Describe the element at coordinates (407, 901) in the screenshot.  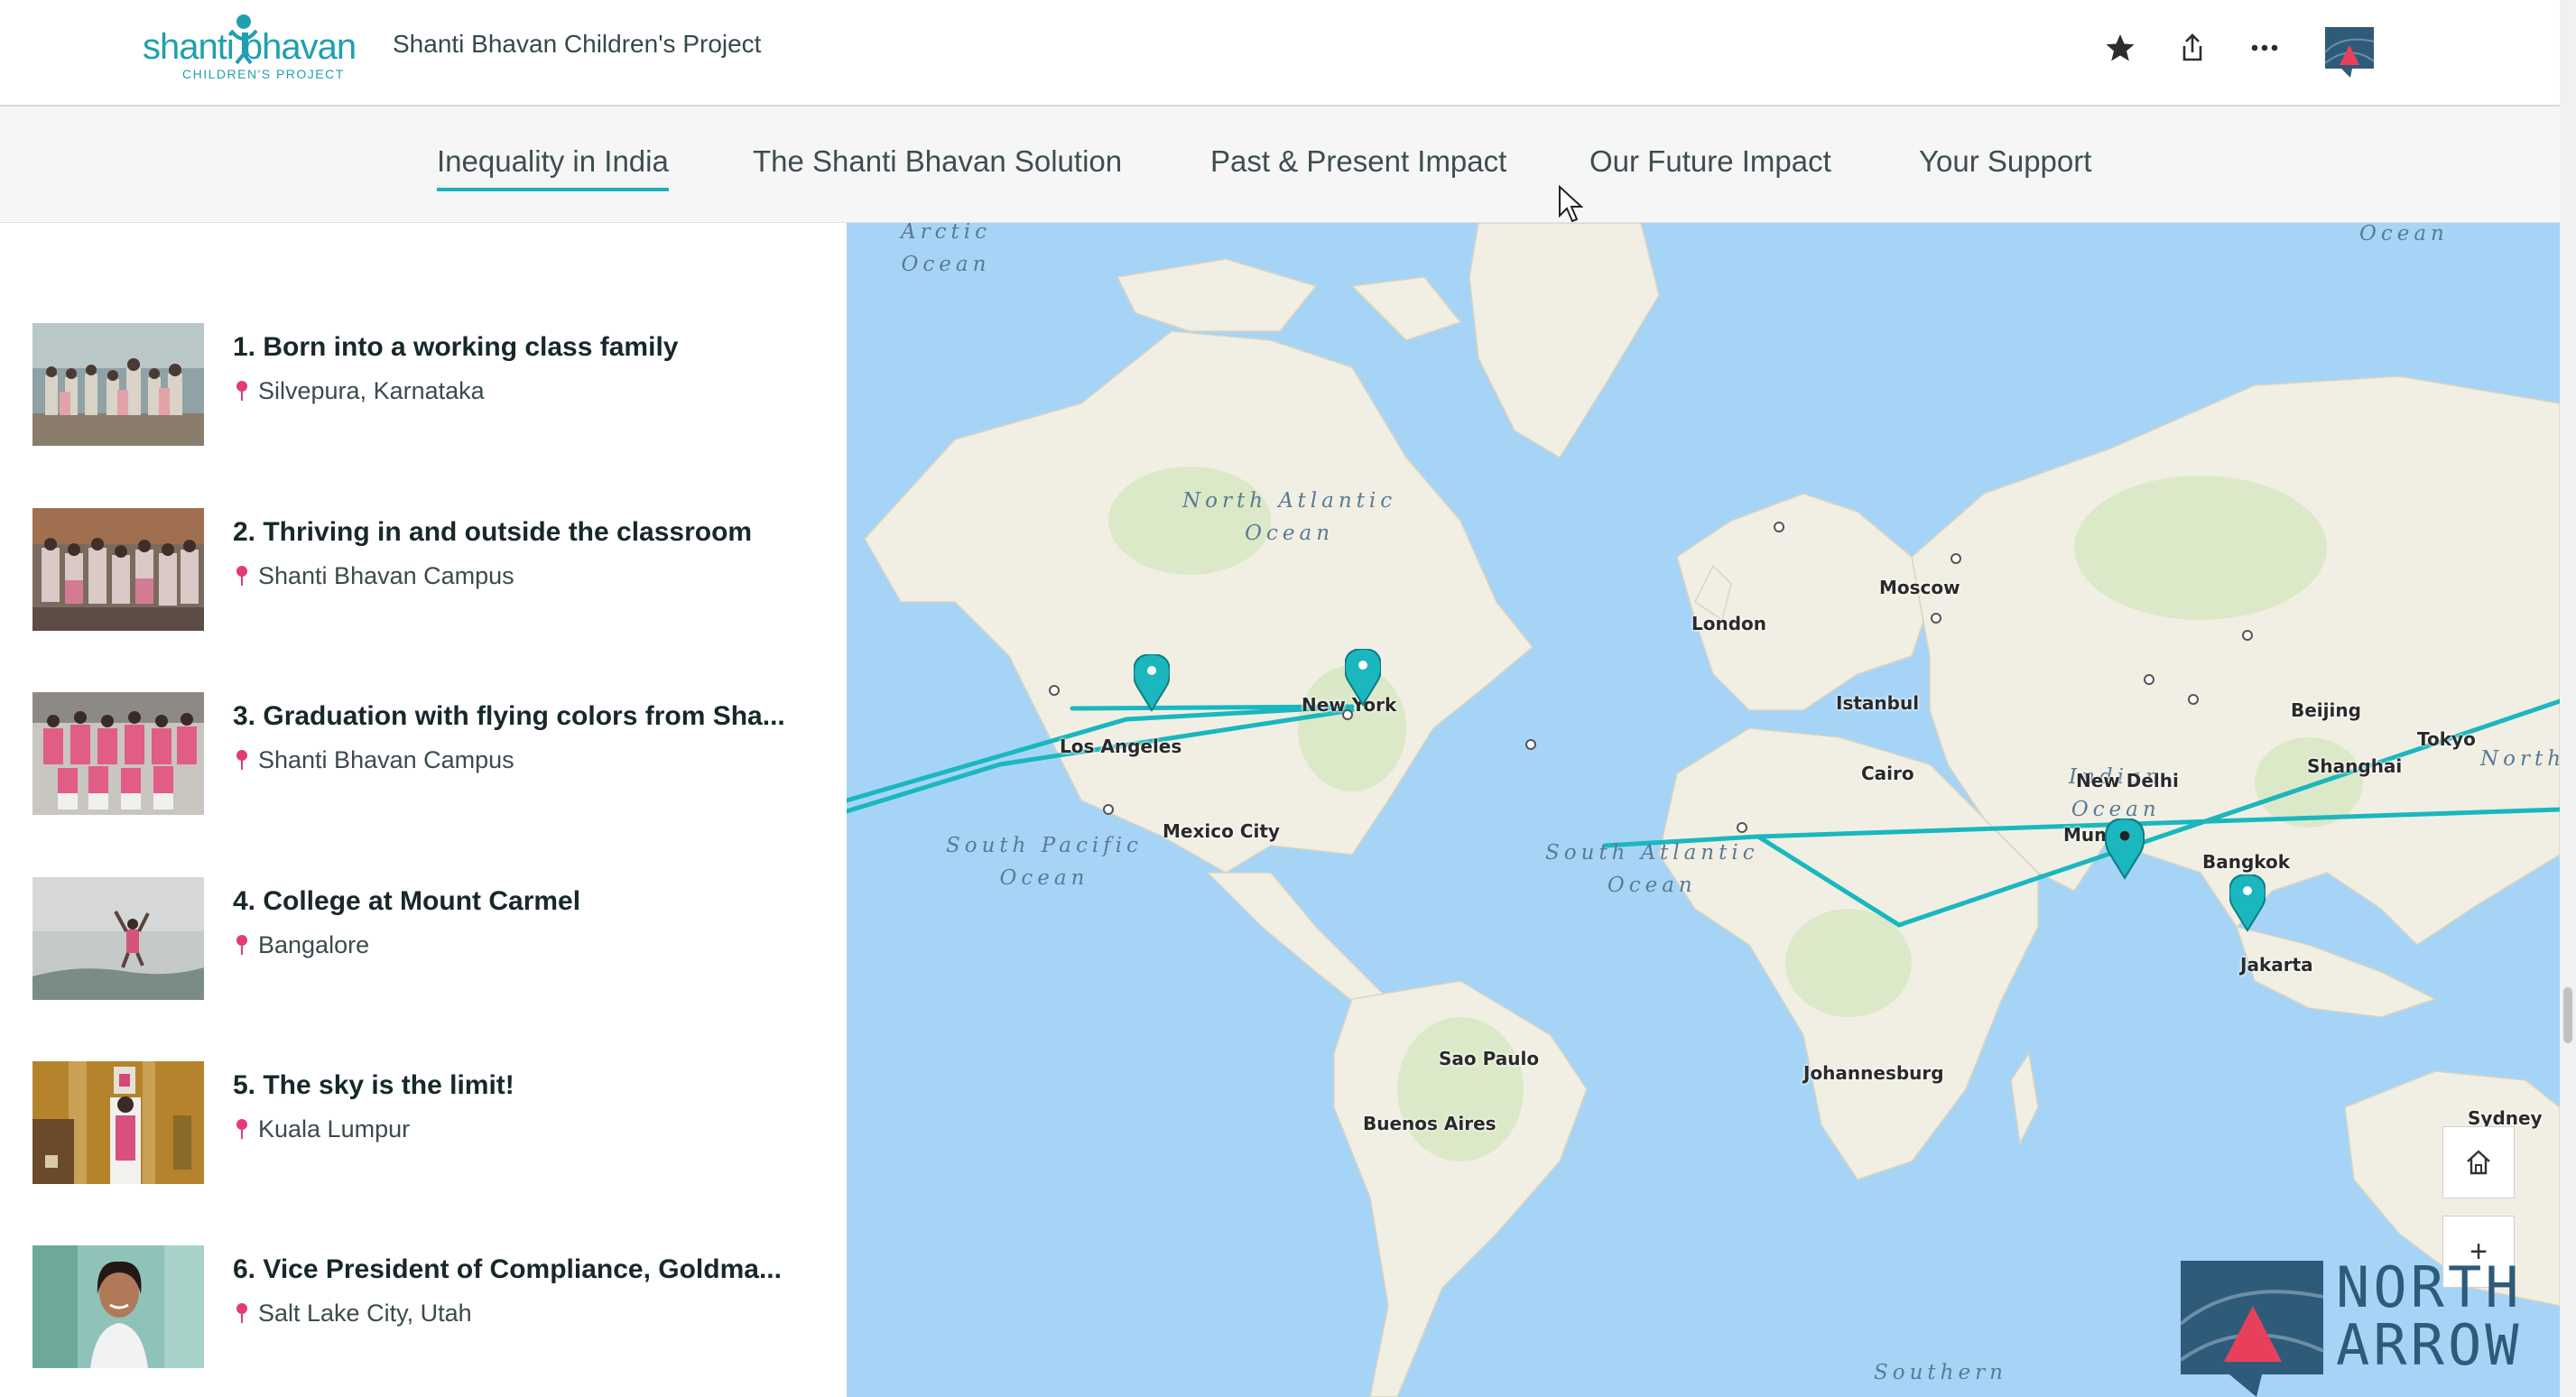
I see `story-title: 4. College at Mount Carmel` at that location.